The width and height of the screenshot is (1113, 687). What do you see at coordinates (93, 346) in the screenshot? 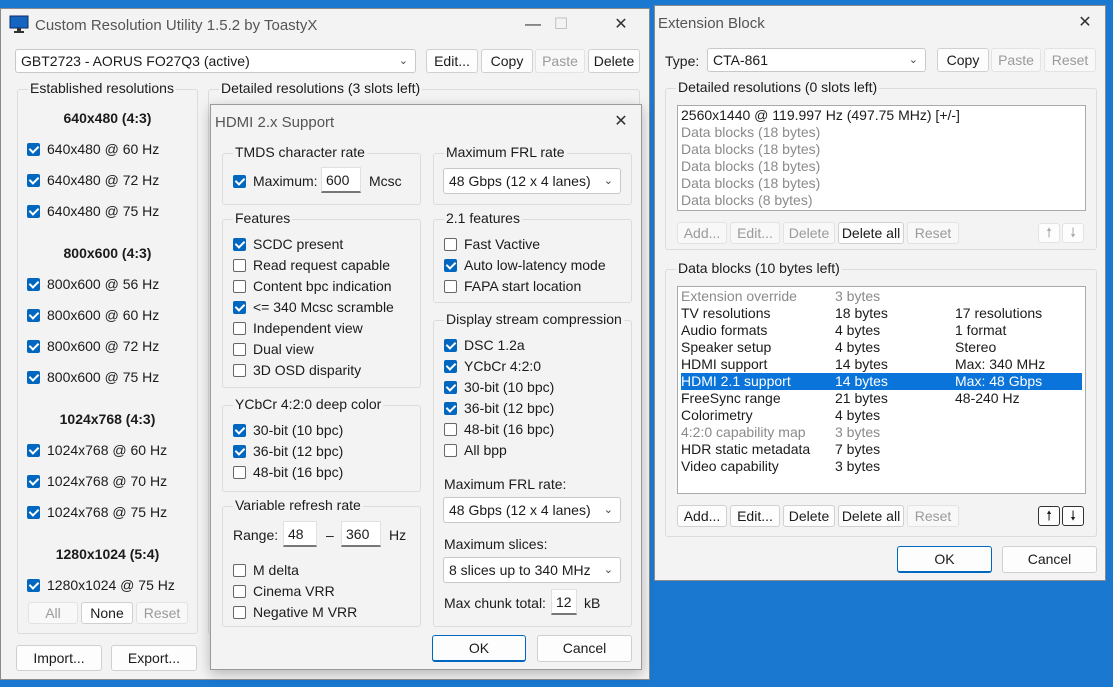
I see `established-resolution-checkbox: 800x600 @ 72 Hz` at bounding box center [93, 346].